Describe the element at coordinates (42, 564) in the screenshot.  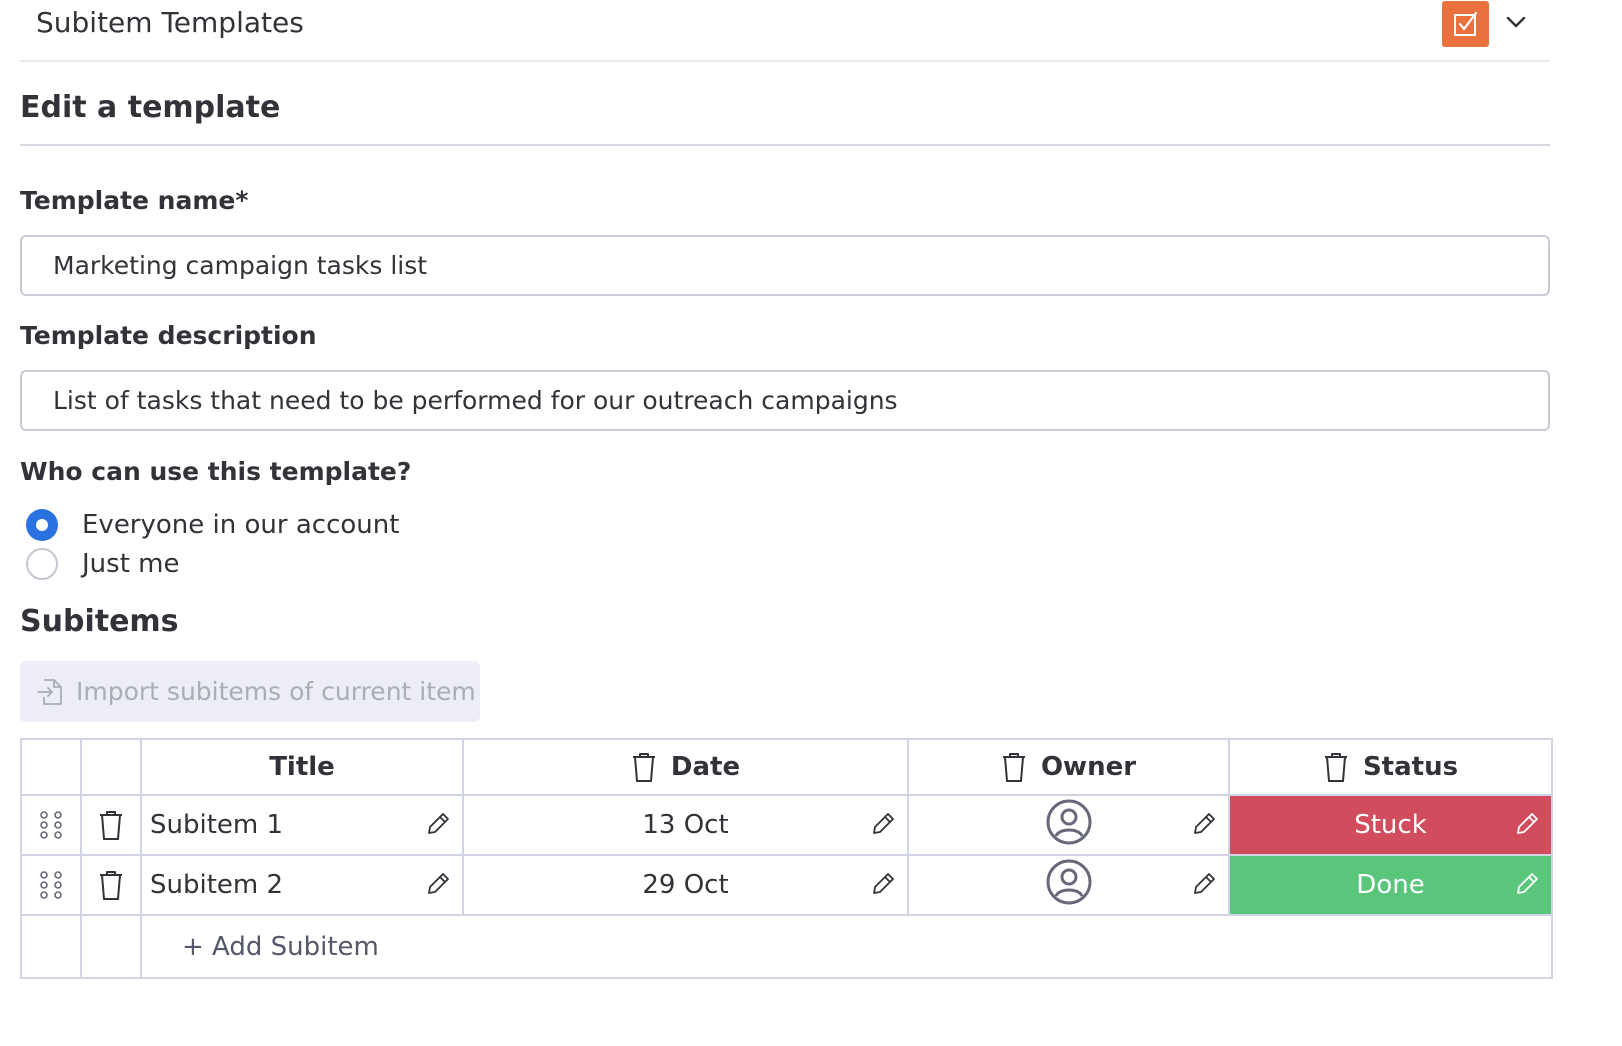
I see `radio-button` at that location.